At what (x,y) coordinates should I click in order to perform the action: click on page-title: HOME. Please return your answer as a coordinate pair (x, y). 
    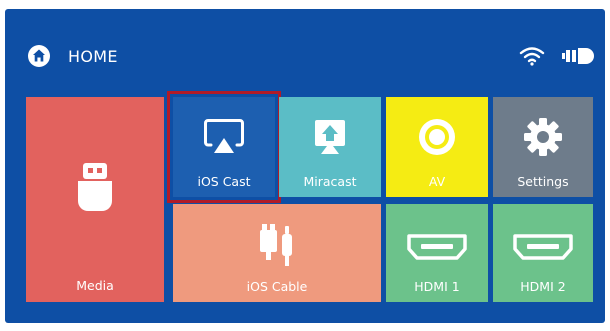
    Looking at the image, I should click on (93, 56).